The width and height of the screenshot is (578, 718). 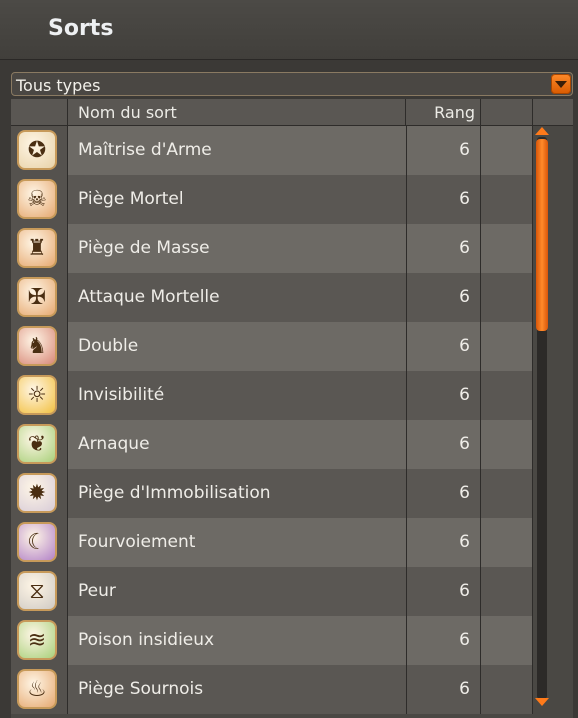 I want to click on fear-icon: ⧖, so click(x=37, y=591).